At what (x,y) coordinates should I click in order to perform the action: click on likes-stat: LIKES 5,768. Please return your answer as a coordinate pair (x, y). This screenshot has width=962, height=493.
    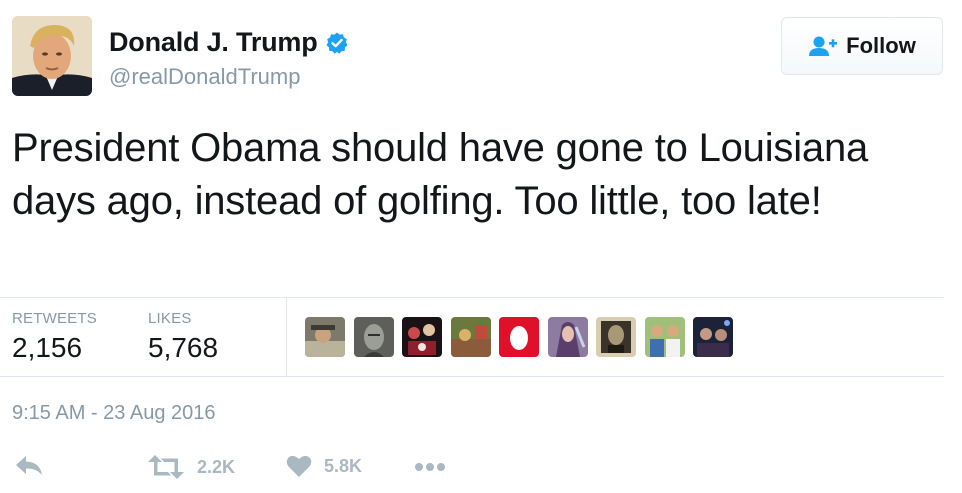
    Looking at the image, I should click on (183, 337).